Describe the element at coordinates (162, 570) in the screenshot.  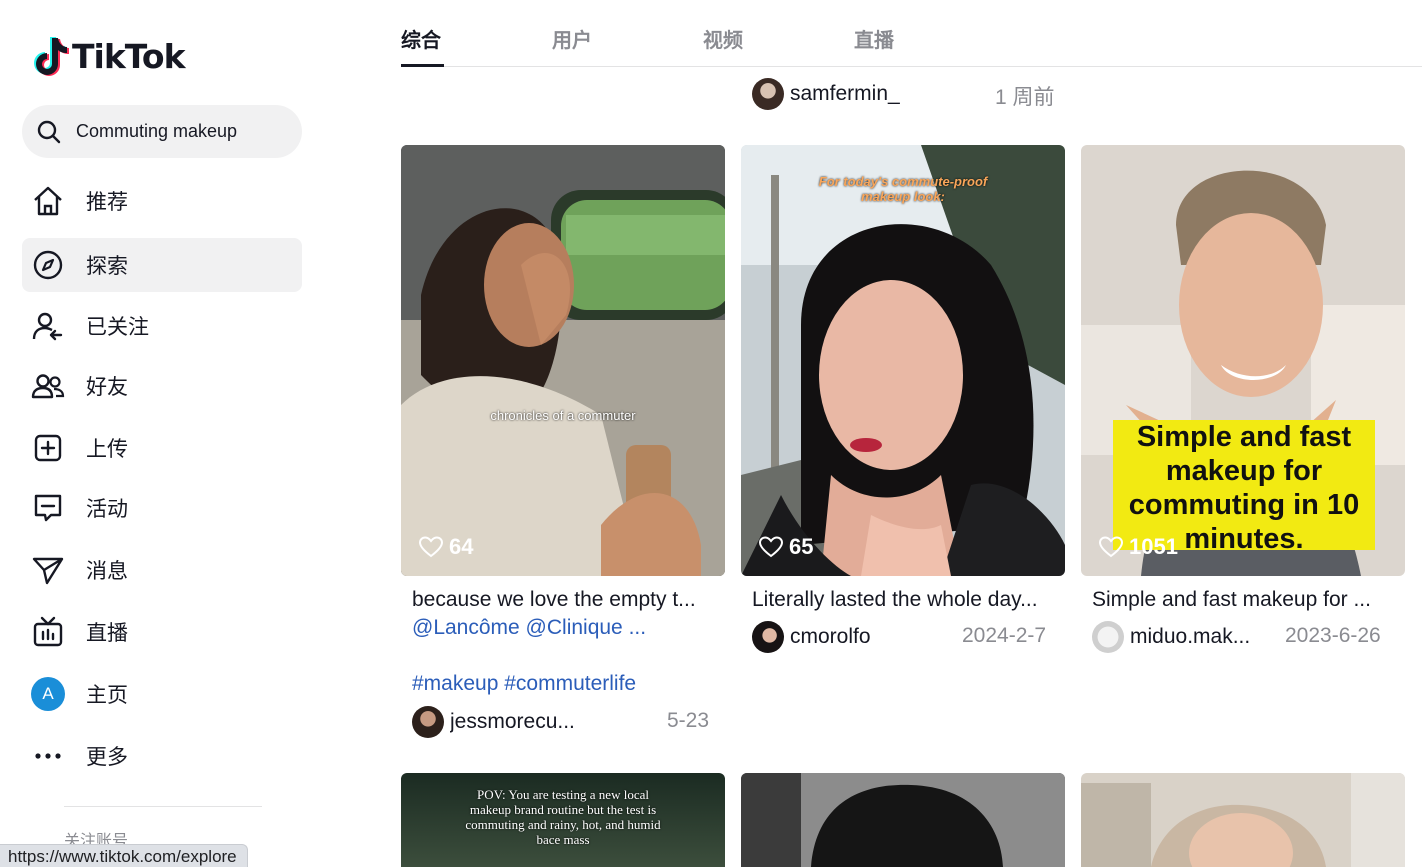
I see `nav-item-messages: 消息` at that location.